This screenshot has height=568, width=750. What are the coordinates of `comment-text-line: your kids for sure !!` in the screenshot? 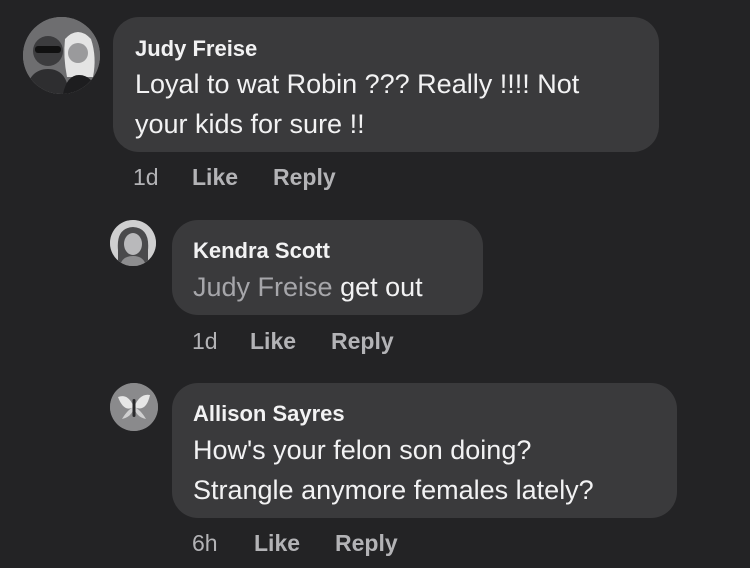 It's located at (250, 124).